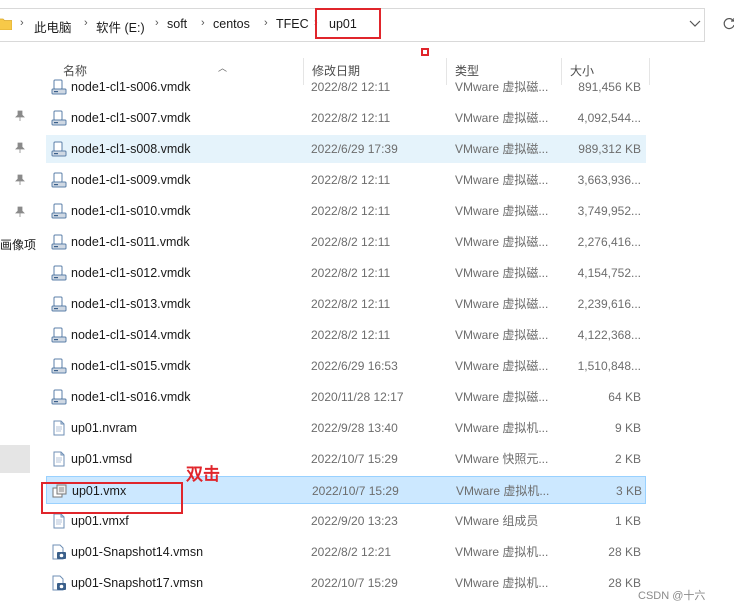  Describe the element at coordinates (137, 552) in the screenshot. I see `file-name: up01-Snapshot14.vmsn` at that location.